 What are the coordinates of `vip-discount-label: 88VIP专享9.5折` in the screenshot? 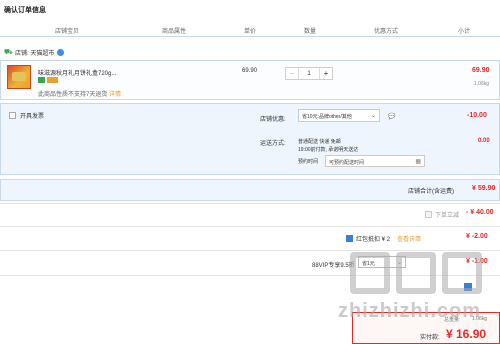 It's located at (333, 266).